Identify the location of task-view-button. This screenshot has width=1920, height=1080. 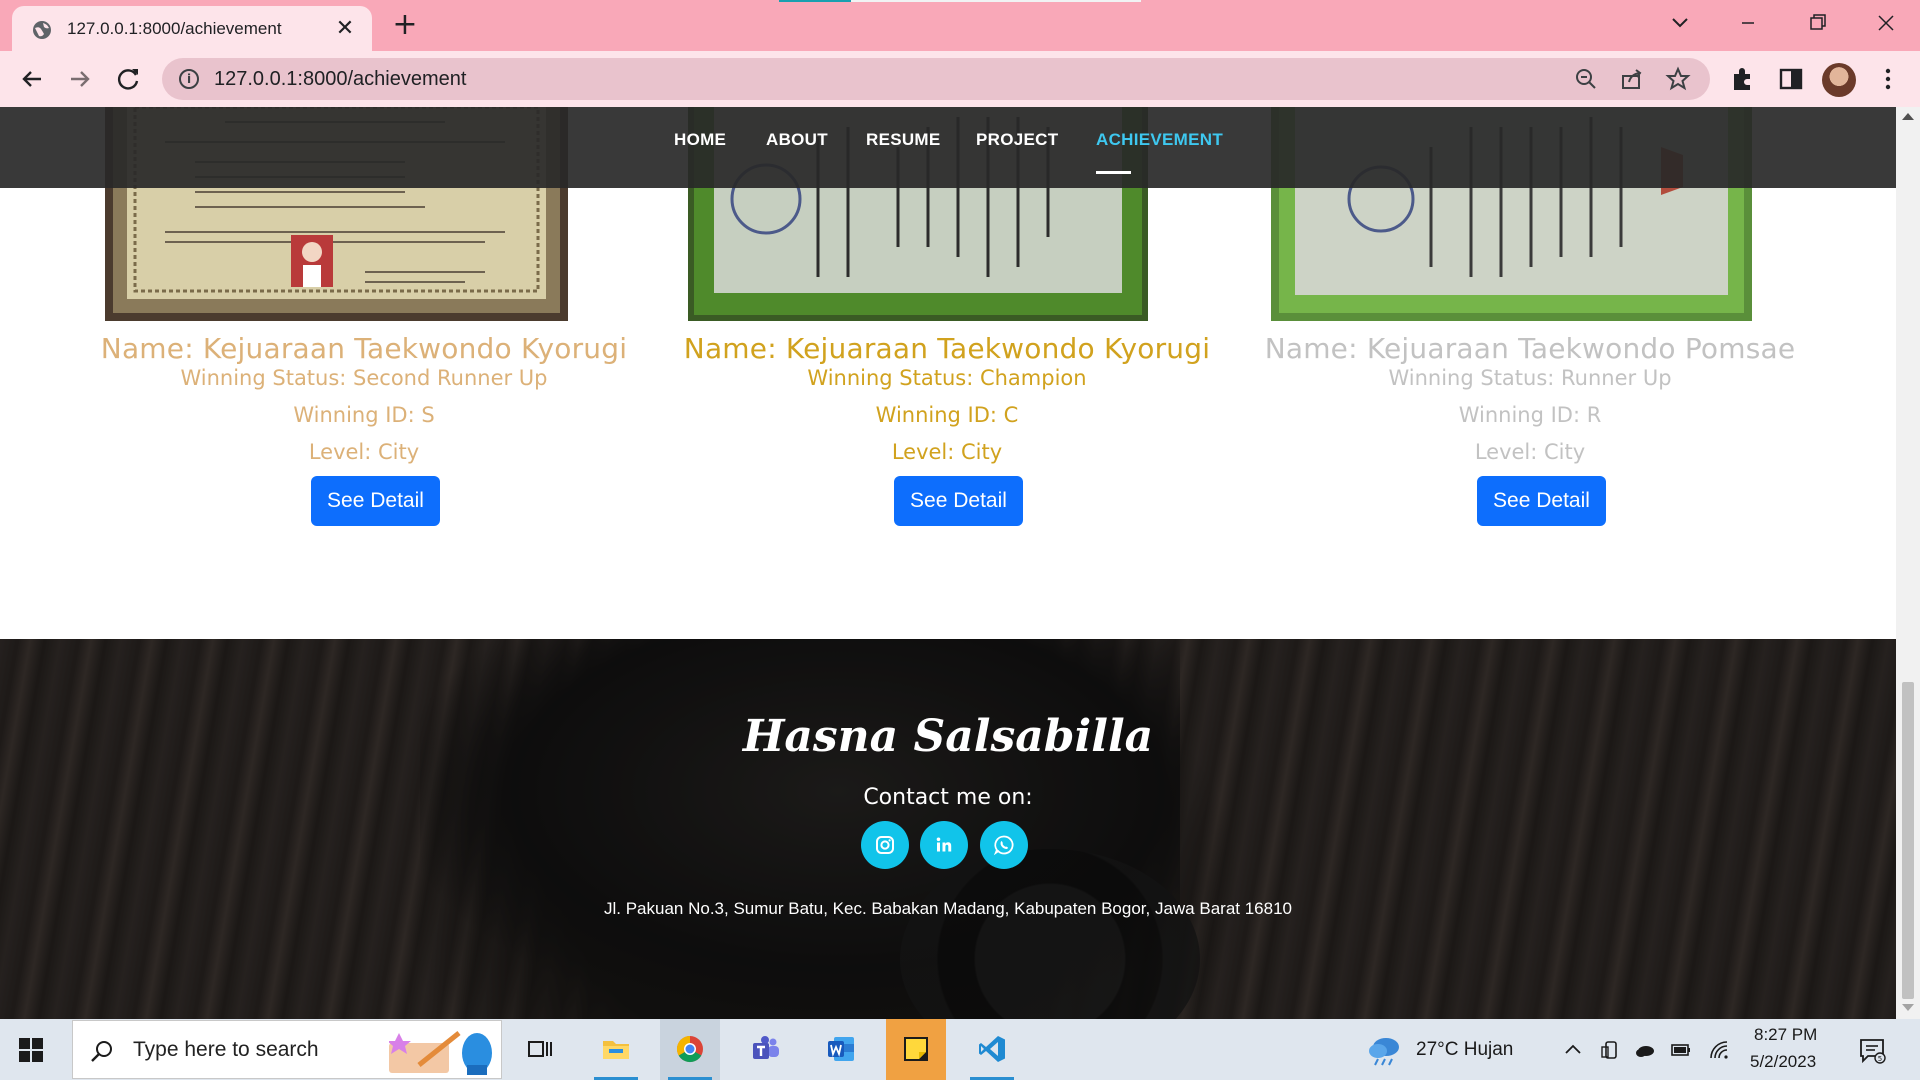
(540, 1049).